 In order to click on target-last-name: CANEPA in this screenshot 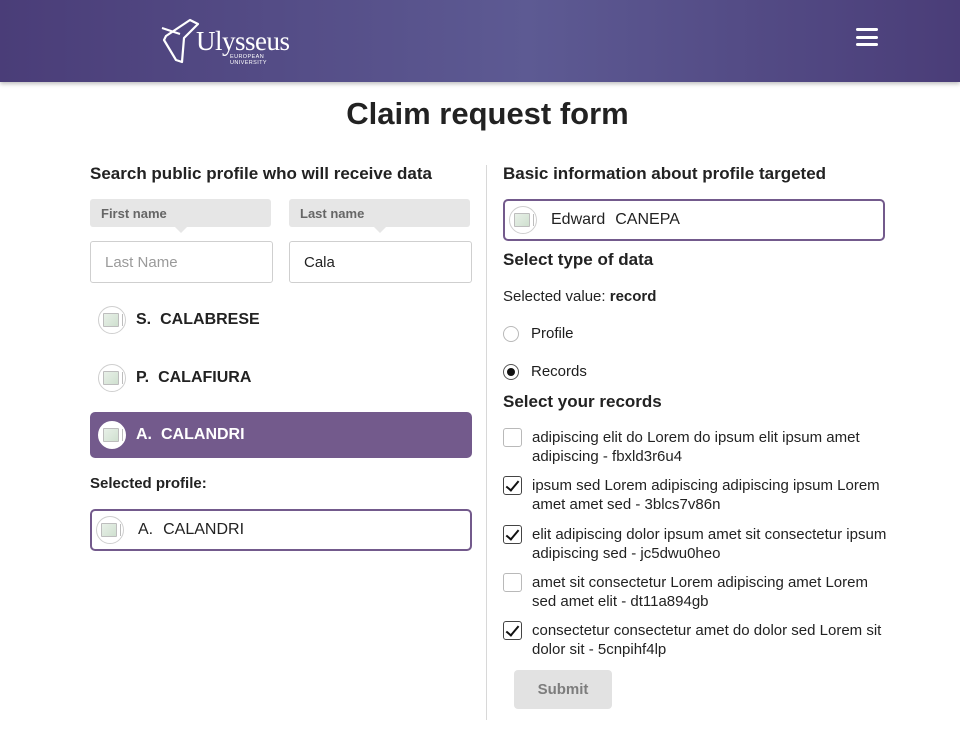, I will do `click(647, 219)`.